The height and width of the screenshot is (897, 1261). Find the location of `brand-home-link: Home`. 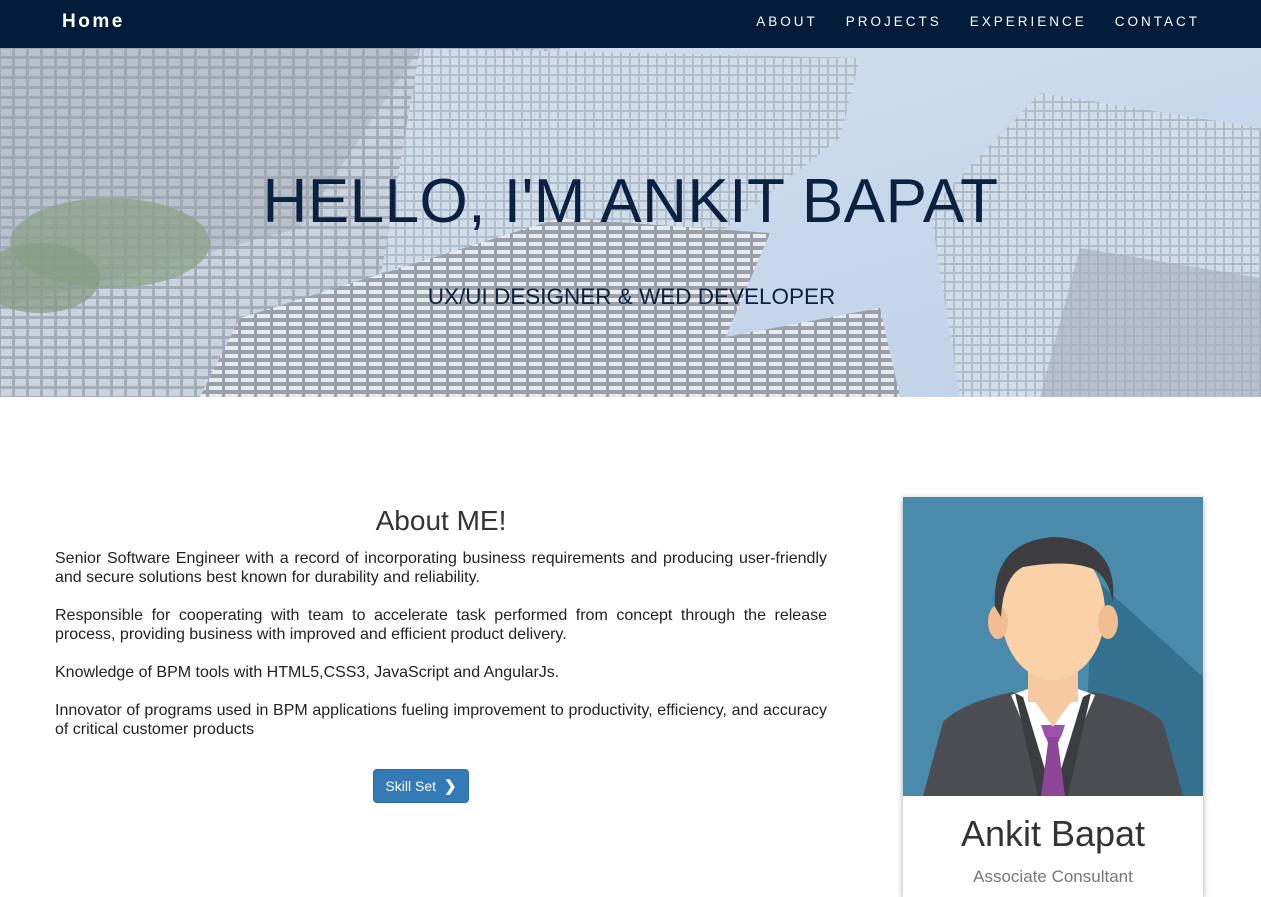

brand-home-link: Home is located at coordinates (93, 22).